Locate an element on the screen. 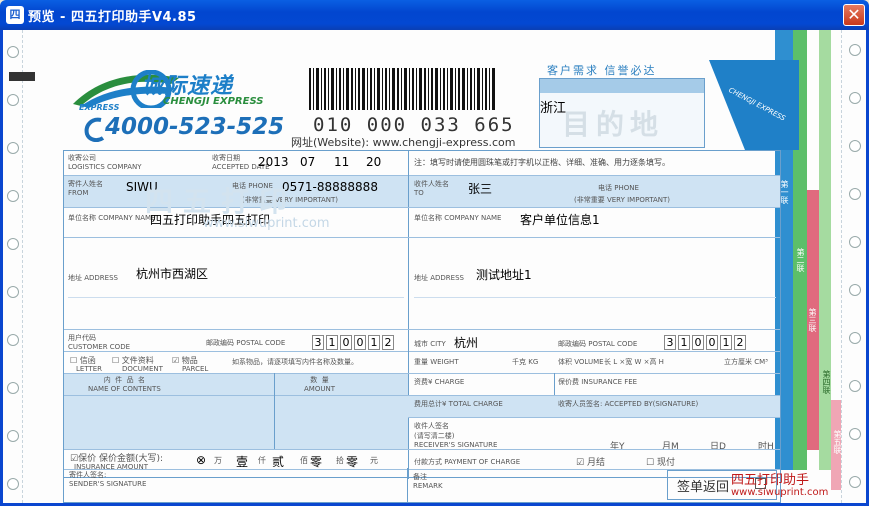  insurance-unit: 拾 is located at coordinates (340, 460).